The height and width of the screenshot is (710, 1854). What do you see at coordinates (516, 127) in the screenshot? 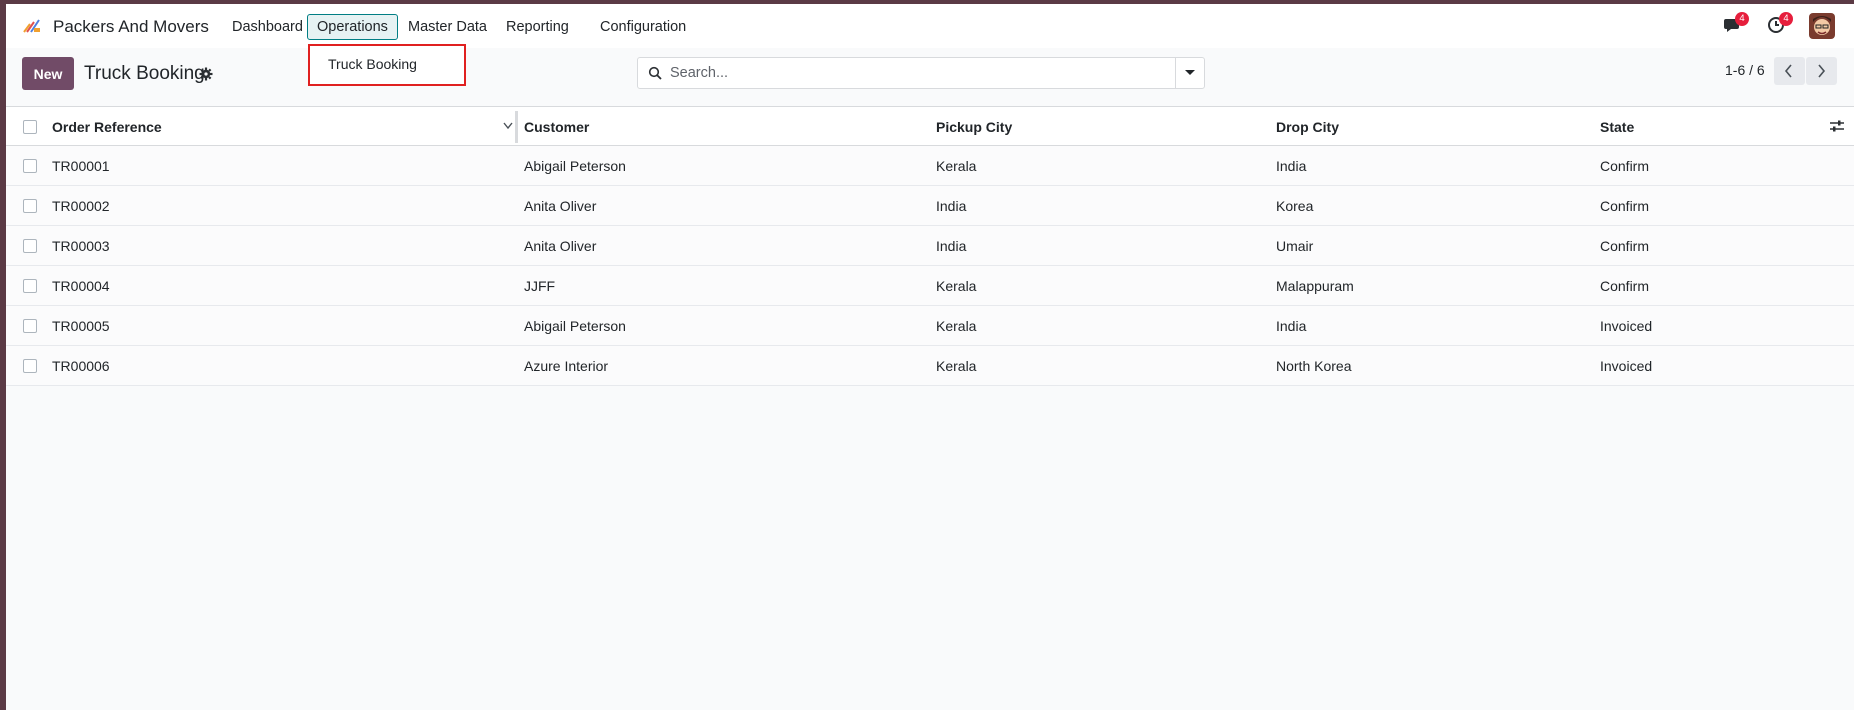
I see `column-resize-handle` at bounding box center [516, 127].